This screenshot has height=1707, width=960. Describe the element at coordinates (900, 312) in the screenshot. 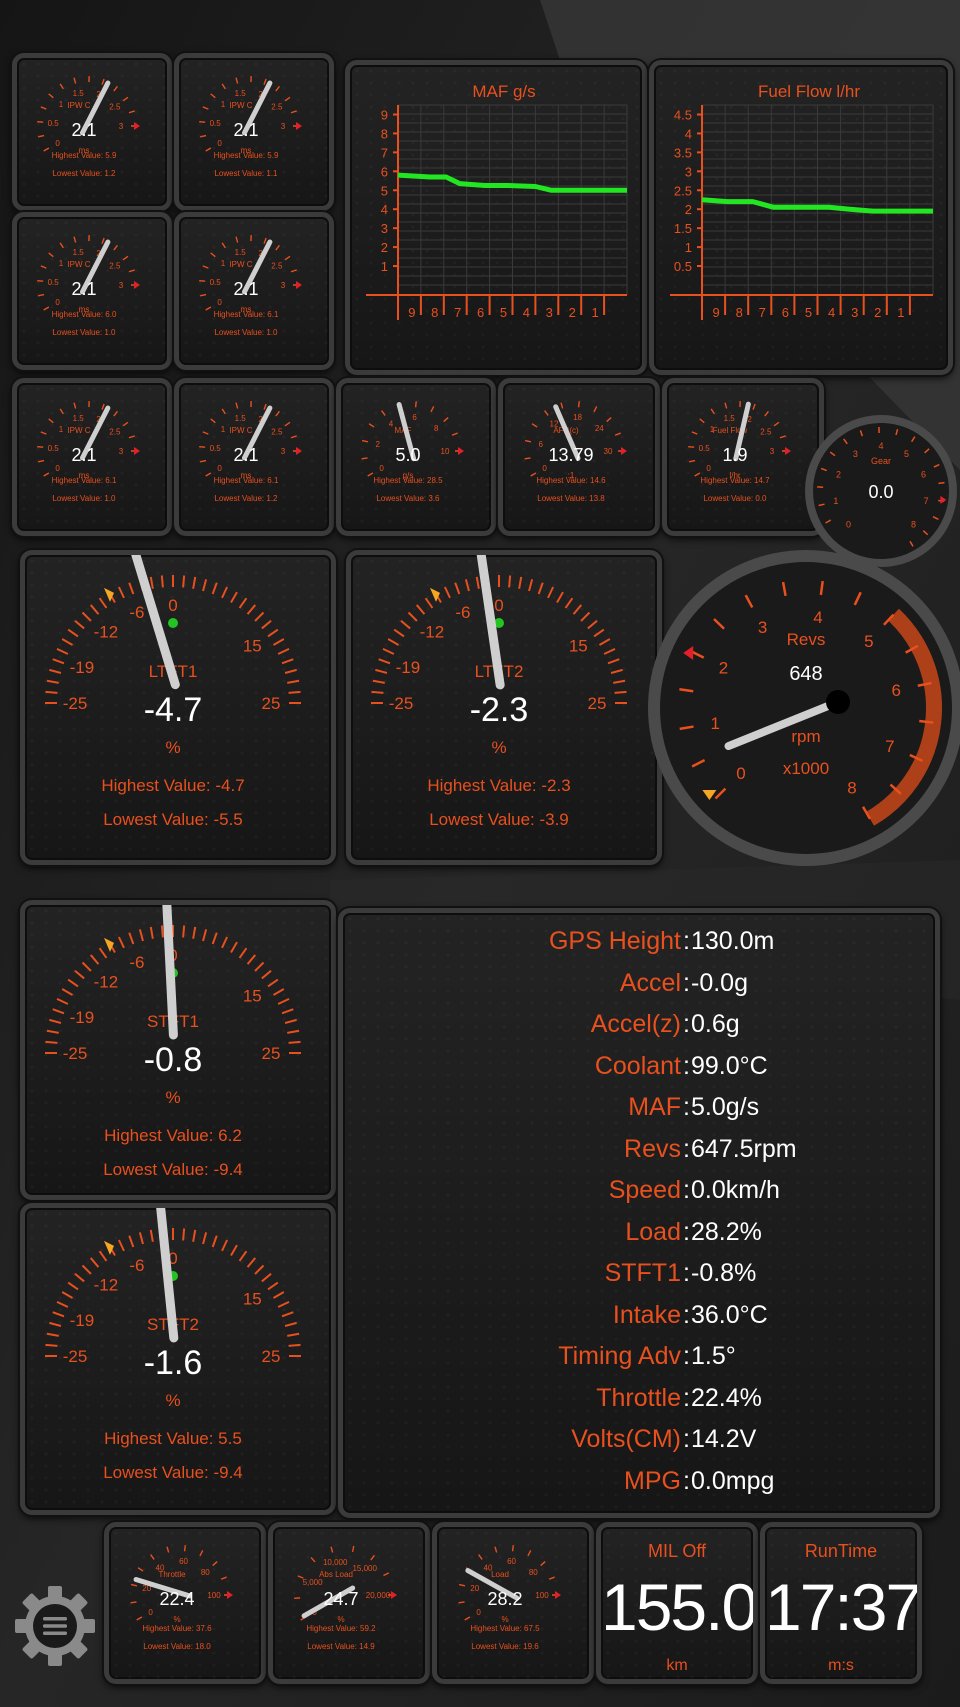

I see `x-tick-label: 1` at that location.